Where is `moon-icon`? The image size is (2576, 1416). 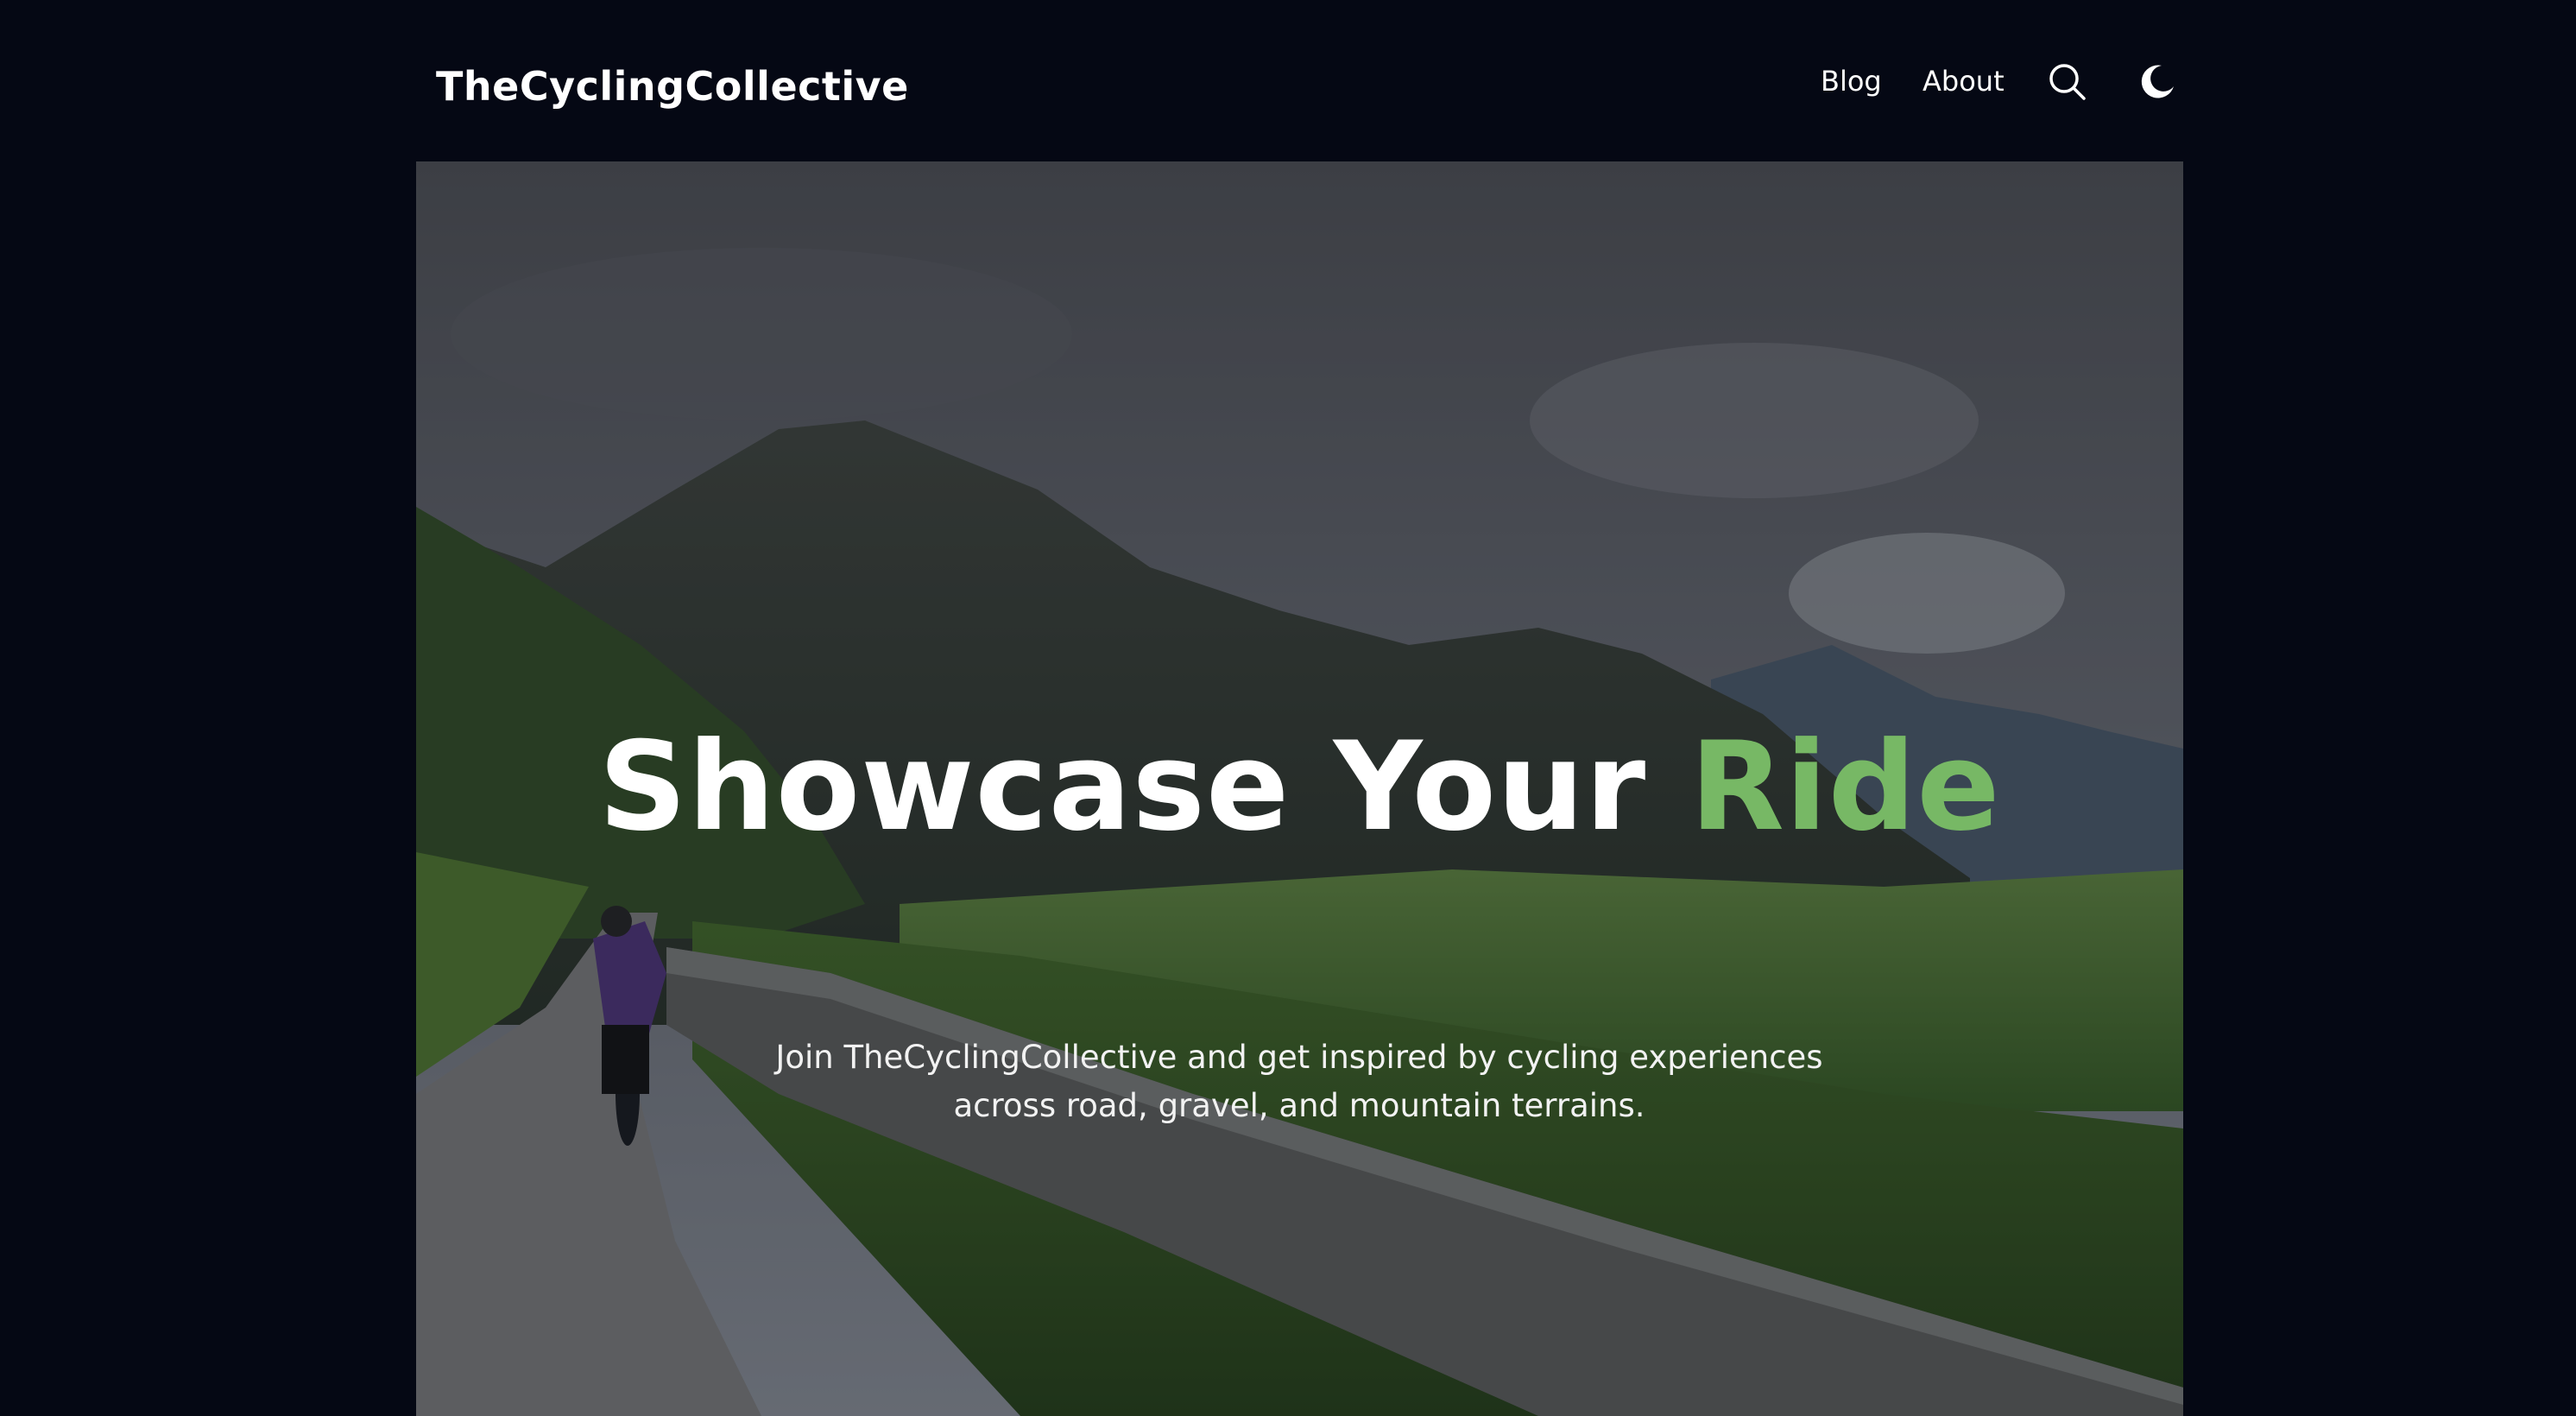
moon-icon is located at coordinates (2157, 81).